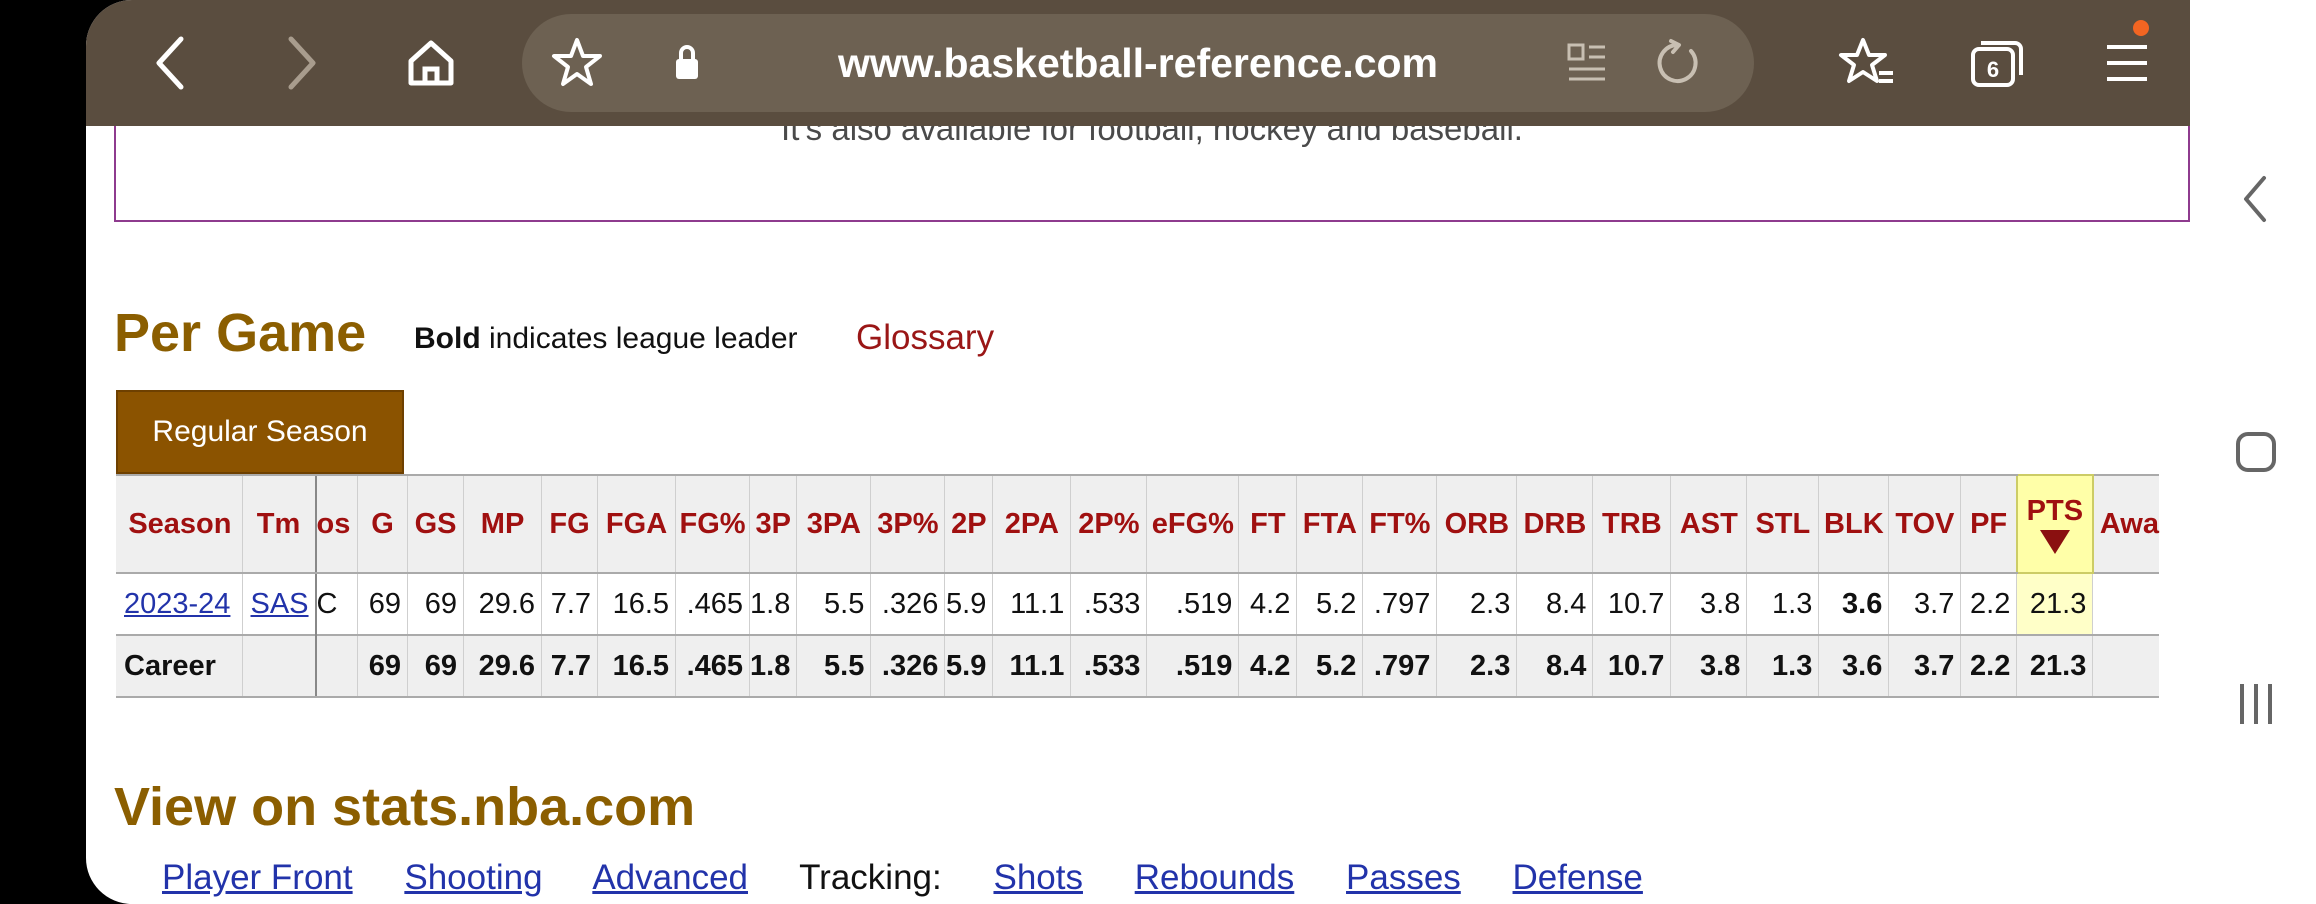 The width and height of the screenshot is (2316, 904). I want to click on season-cell: 2023-24, so click(179, 604).